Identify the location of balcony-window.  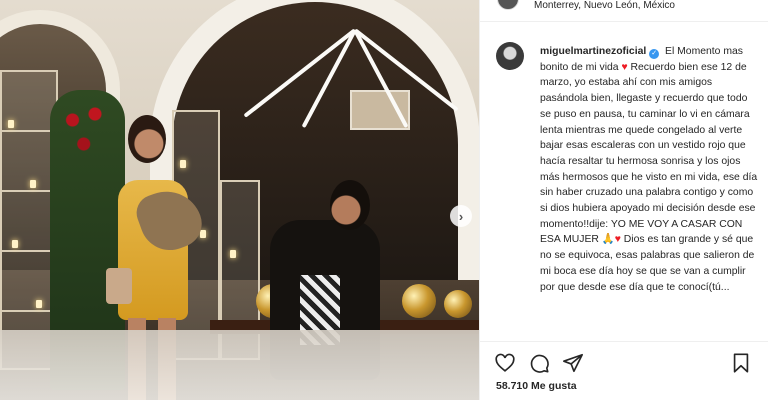
(380, 110).